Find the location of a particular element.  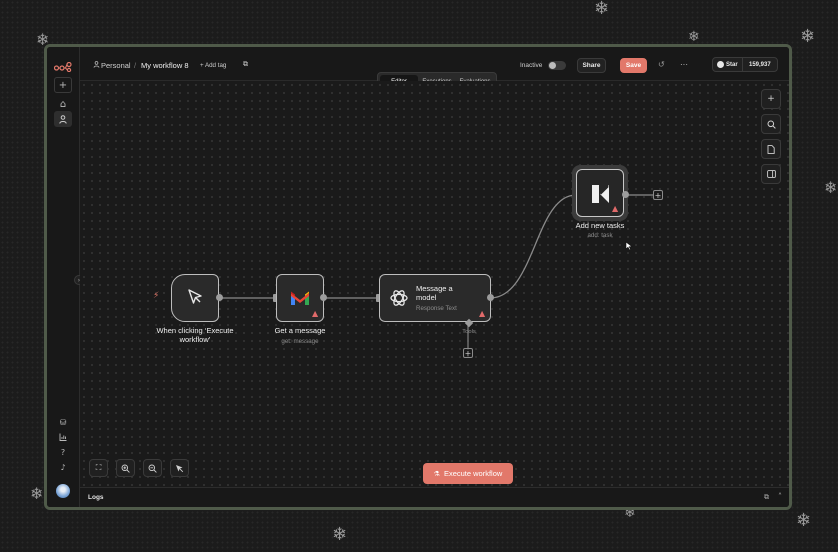

tasks-node: ▲ is located at coordinates (600, 193).